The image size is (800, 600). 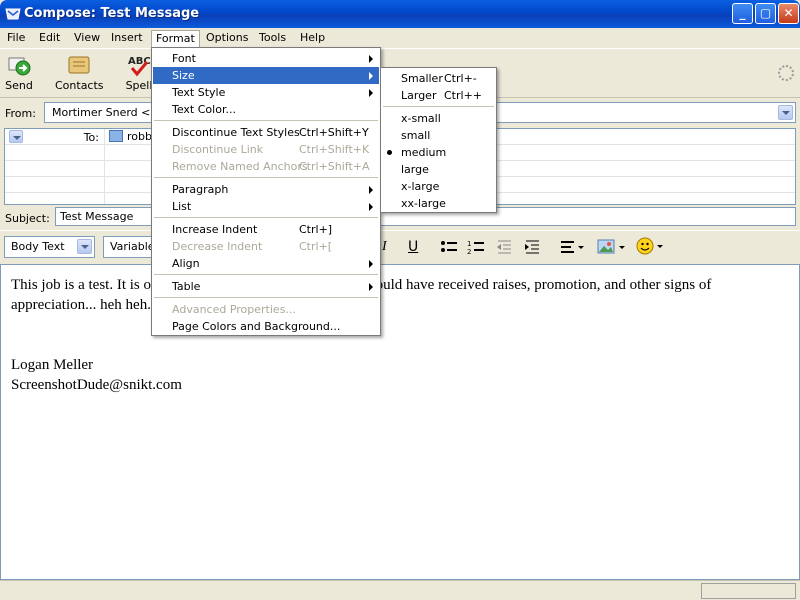 What do you see at coordinates (438, 135) in the screenshot?
I see `size-small: small` at bounding box center [438, 135].